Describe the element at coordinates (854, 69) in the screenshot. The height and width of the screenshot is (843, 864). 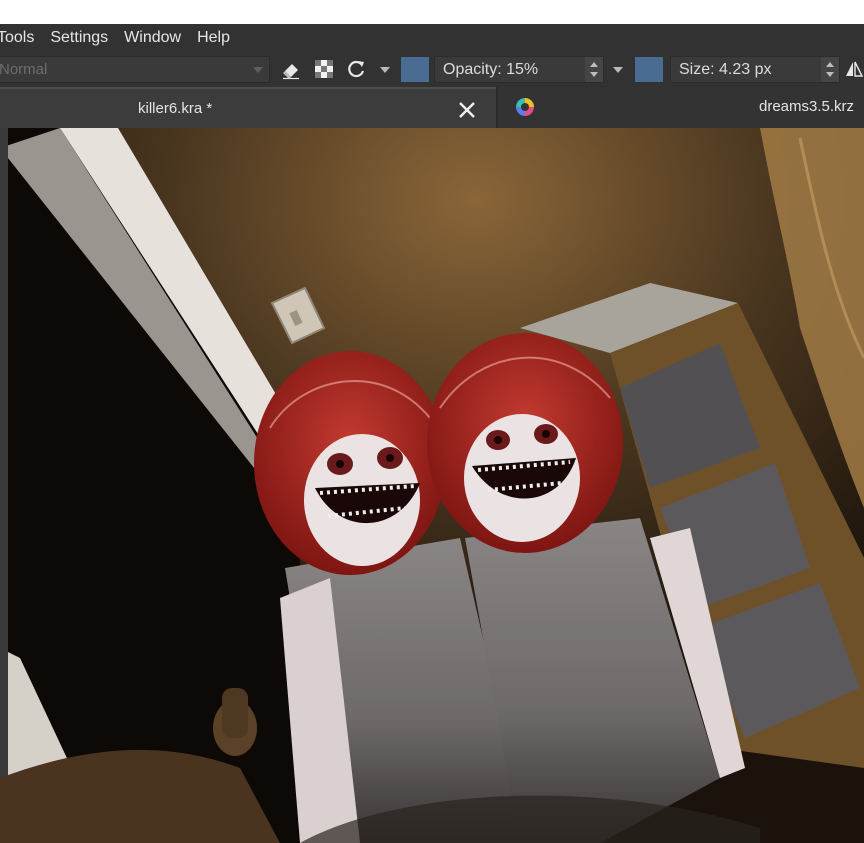
I see `mirror-icon` at that location.